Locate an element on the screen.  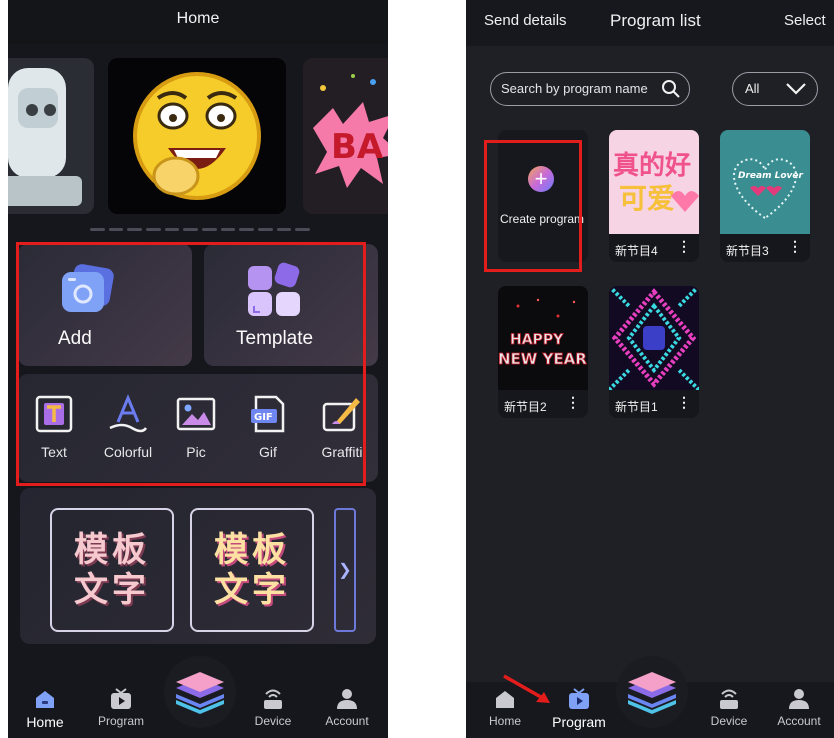
program-list-header: Send details Program list Select is located at coordinates (650, 23).